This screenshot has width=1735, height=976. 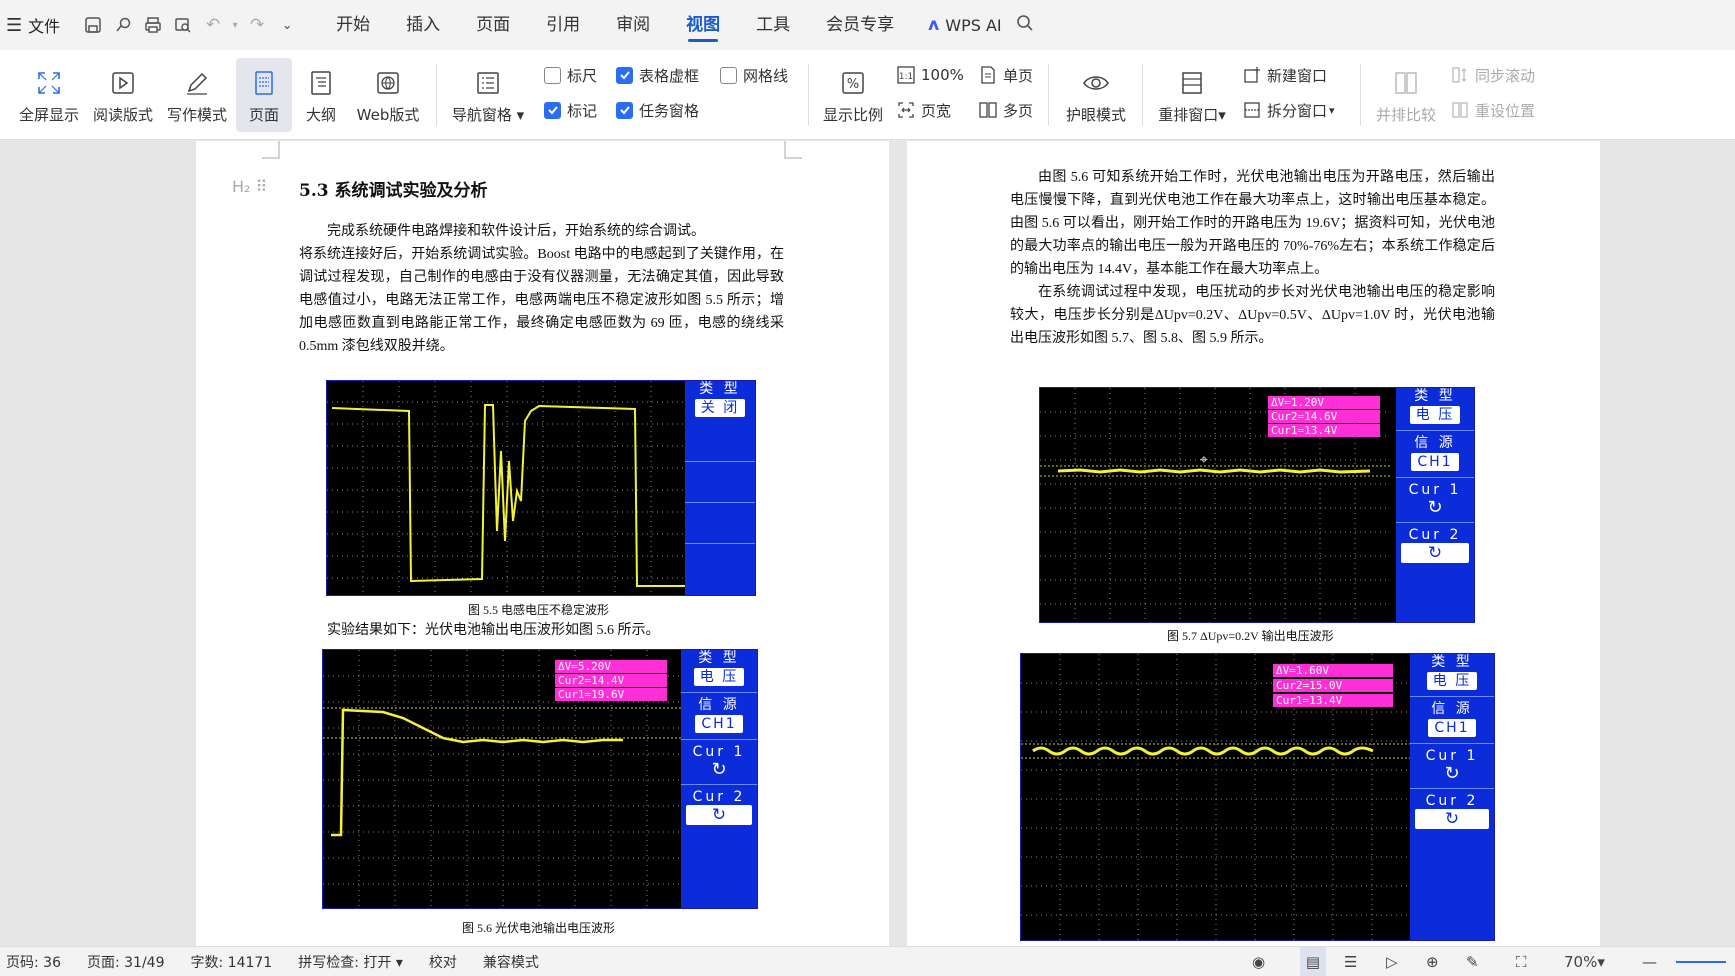 What do you see at coordinates (563, 25) in the screenshot?
I see `tab-references: 引用` at bounding box center [563, 25].